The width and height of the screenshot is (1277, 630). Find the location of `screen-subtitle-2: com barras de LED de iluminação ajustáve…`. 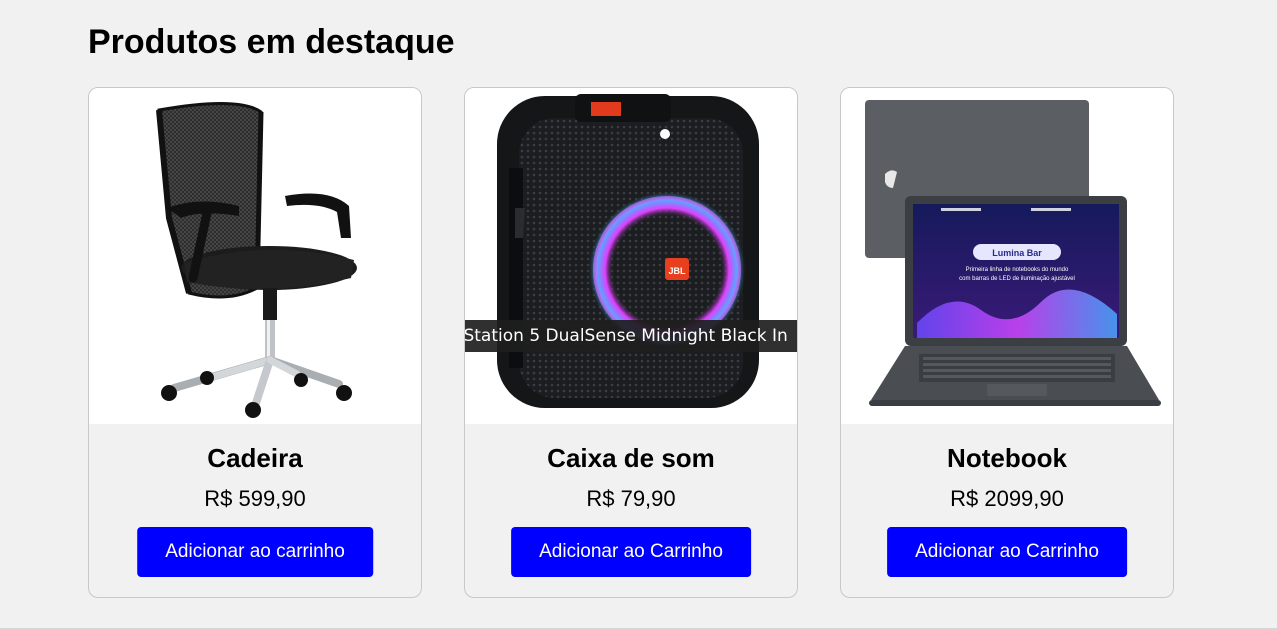

screen-subtitle-2: com barras de LED de iluminação ajustáve… is located at coordinates (1017, 279).